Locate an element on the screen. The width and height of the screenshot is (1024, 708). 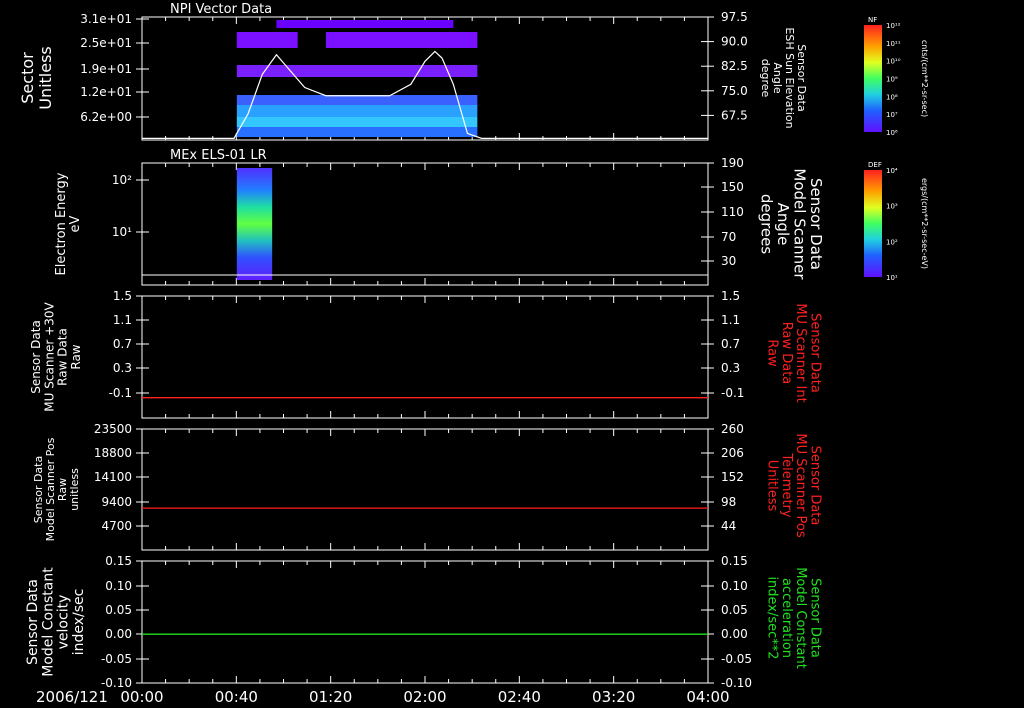
y-tick-label: 10¹ is located at coordinates (122, 232).